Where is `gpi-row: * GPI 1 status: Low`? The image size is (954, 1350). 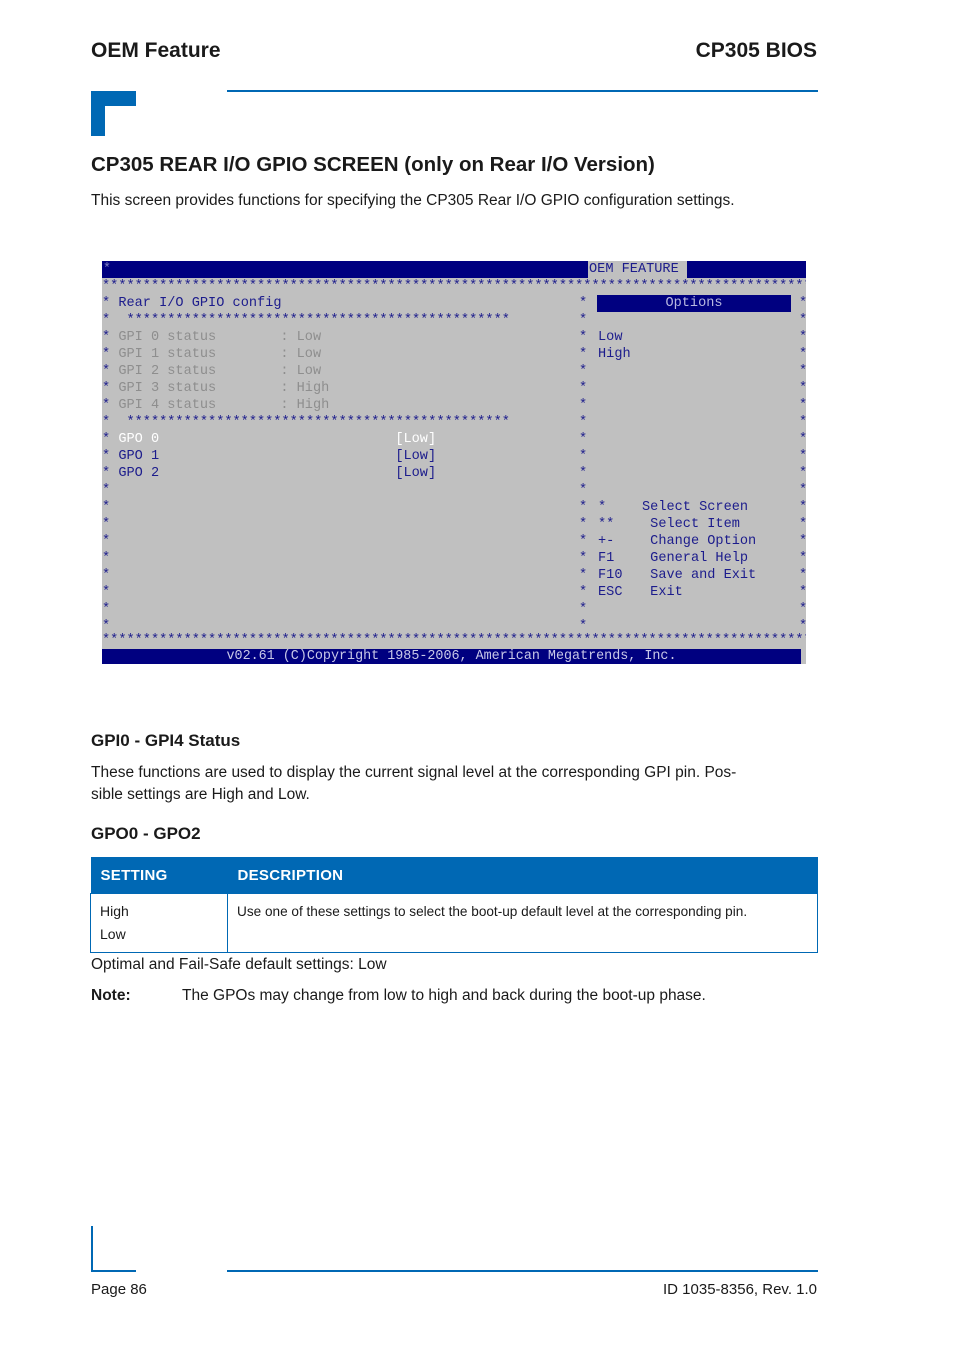 gpi-row: * GPI 1 status: Low is located at coordinates (212, 354).